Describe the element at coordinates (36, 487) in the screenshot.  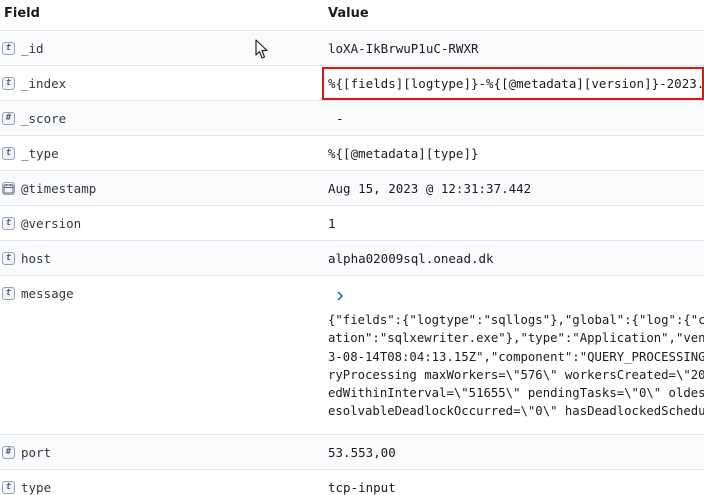
I see `field-name: type` at that location.